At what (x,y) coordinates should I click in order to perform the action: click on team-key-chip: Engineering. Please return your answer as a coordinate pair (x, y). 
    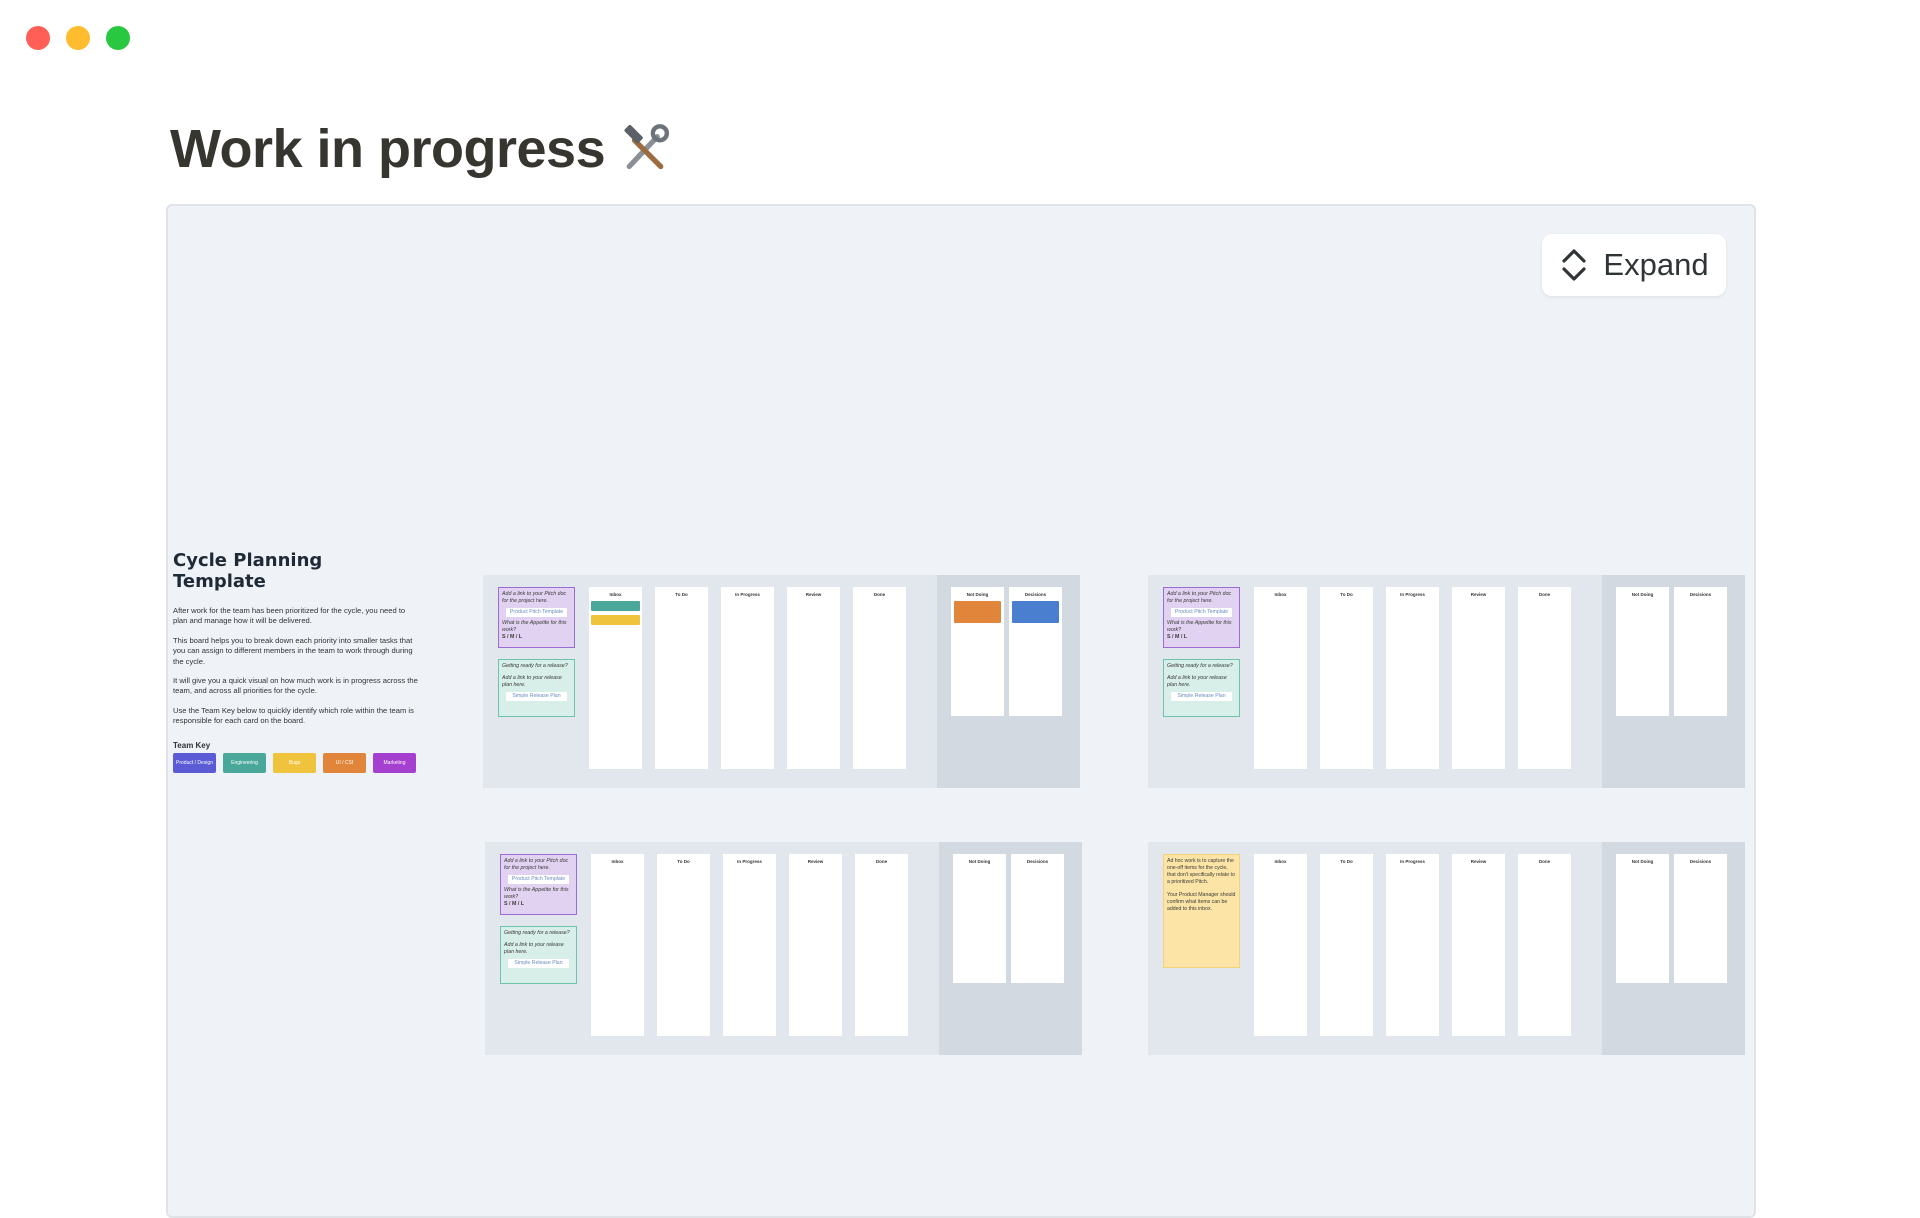
    Looking at the image, I should click on (244, 762).